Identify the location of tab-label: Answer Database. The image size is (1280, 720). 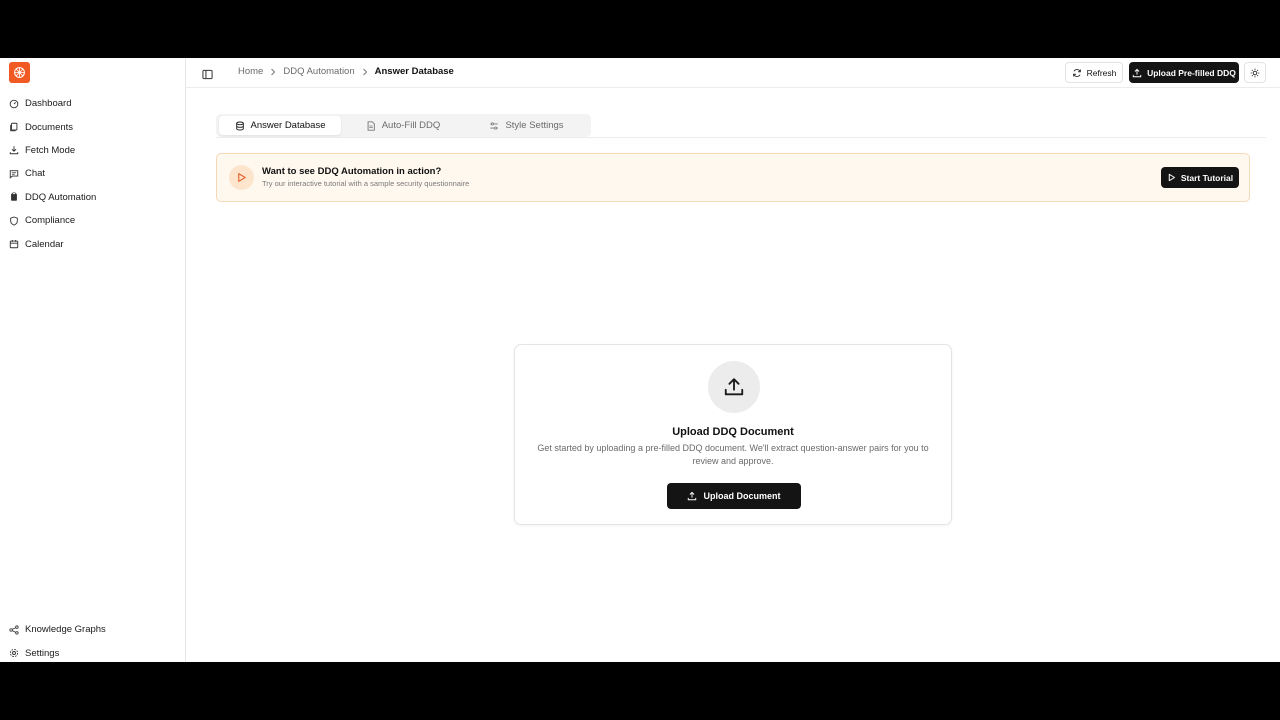
(288, 125).